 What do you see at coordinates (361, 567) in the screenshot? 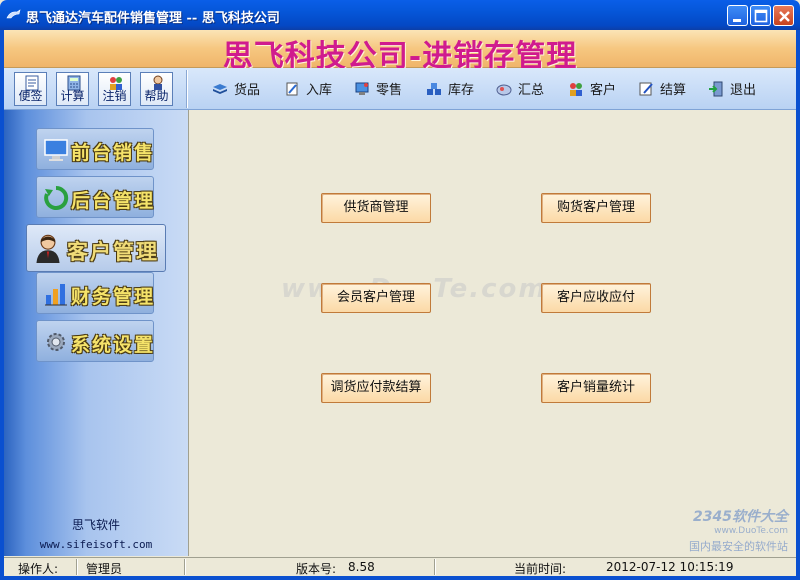
I see `version-value: 8.58` at bounding box center [361, 567].